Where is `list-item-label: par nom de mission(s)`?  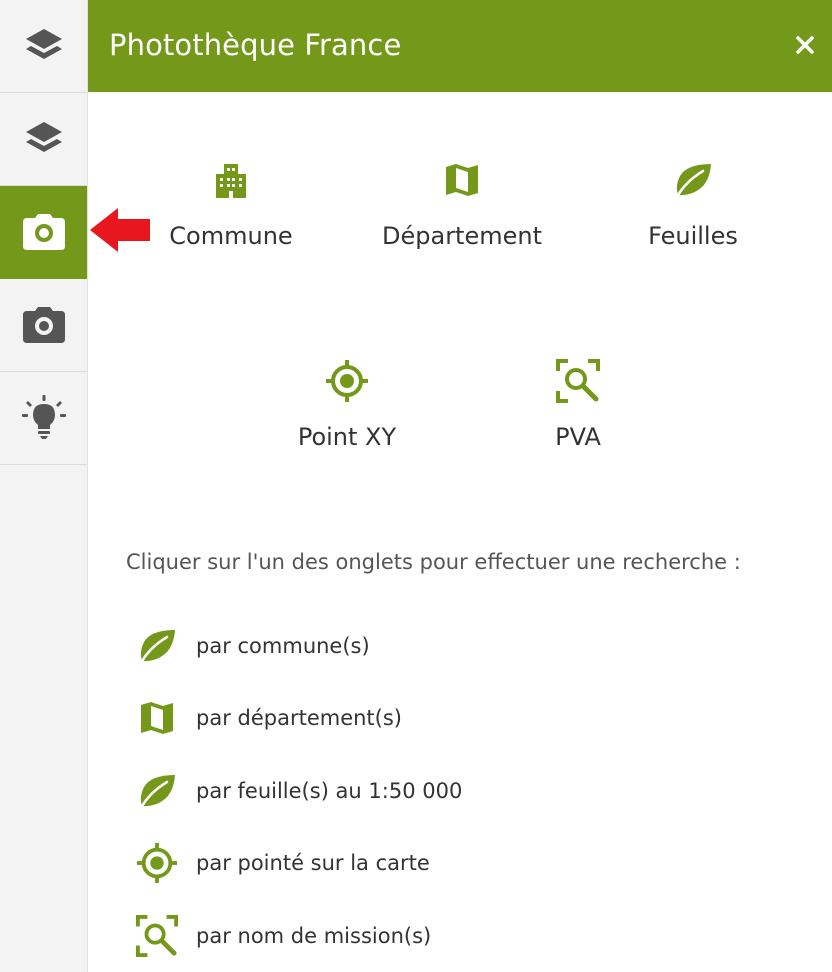
list-item-label: par nom de mission(s) is located at coordinates (314, 936).